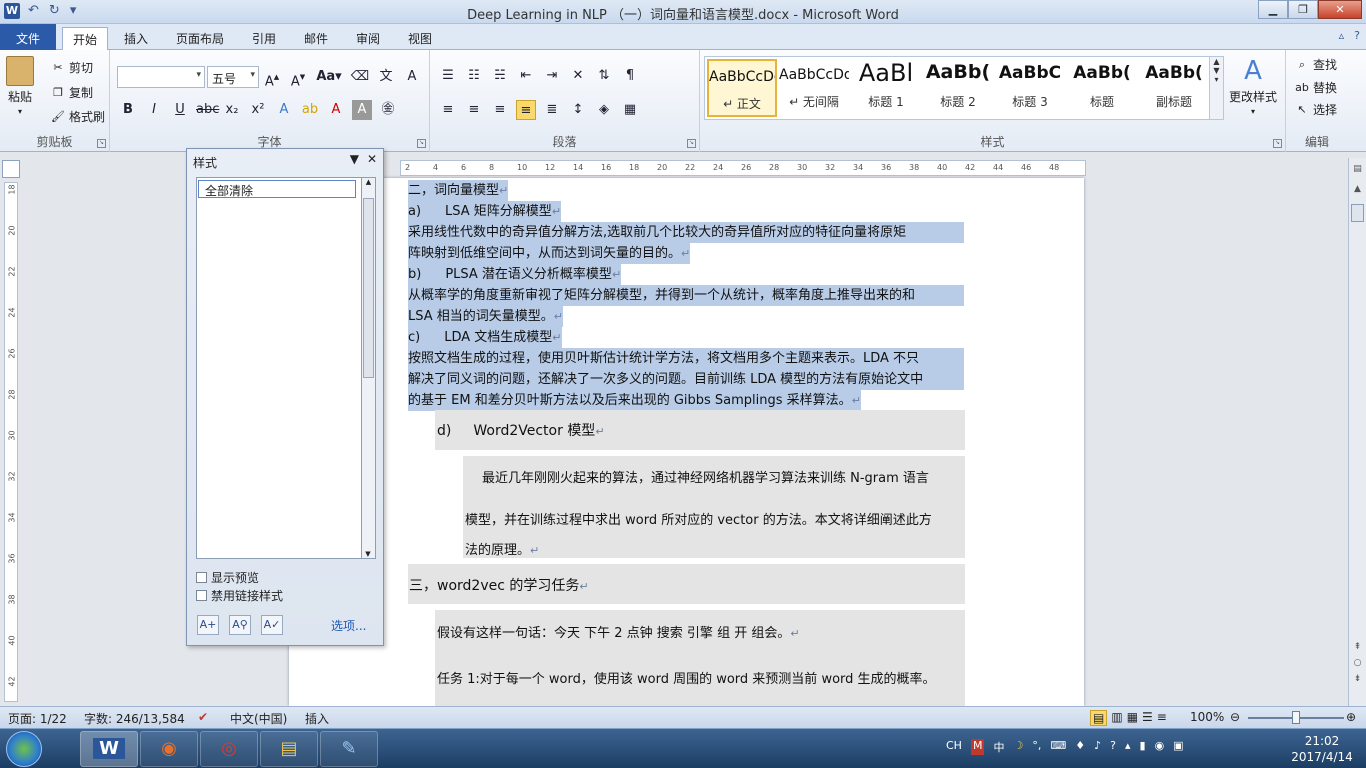 The image size is (1366, 768). I want to click on paste-button: 粘贴 ▾, so click(20, 86).